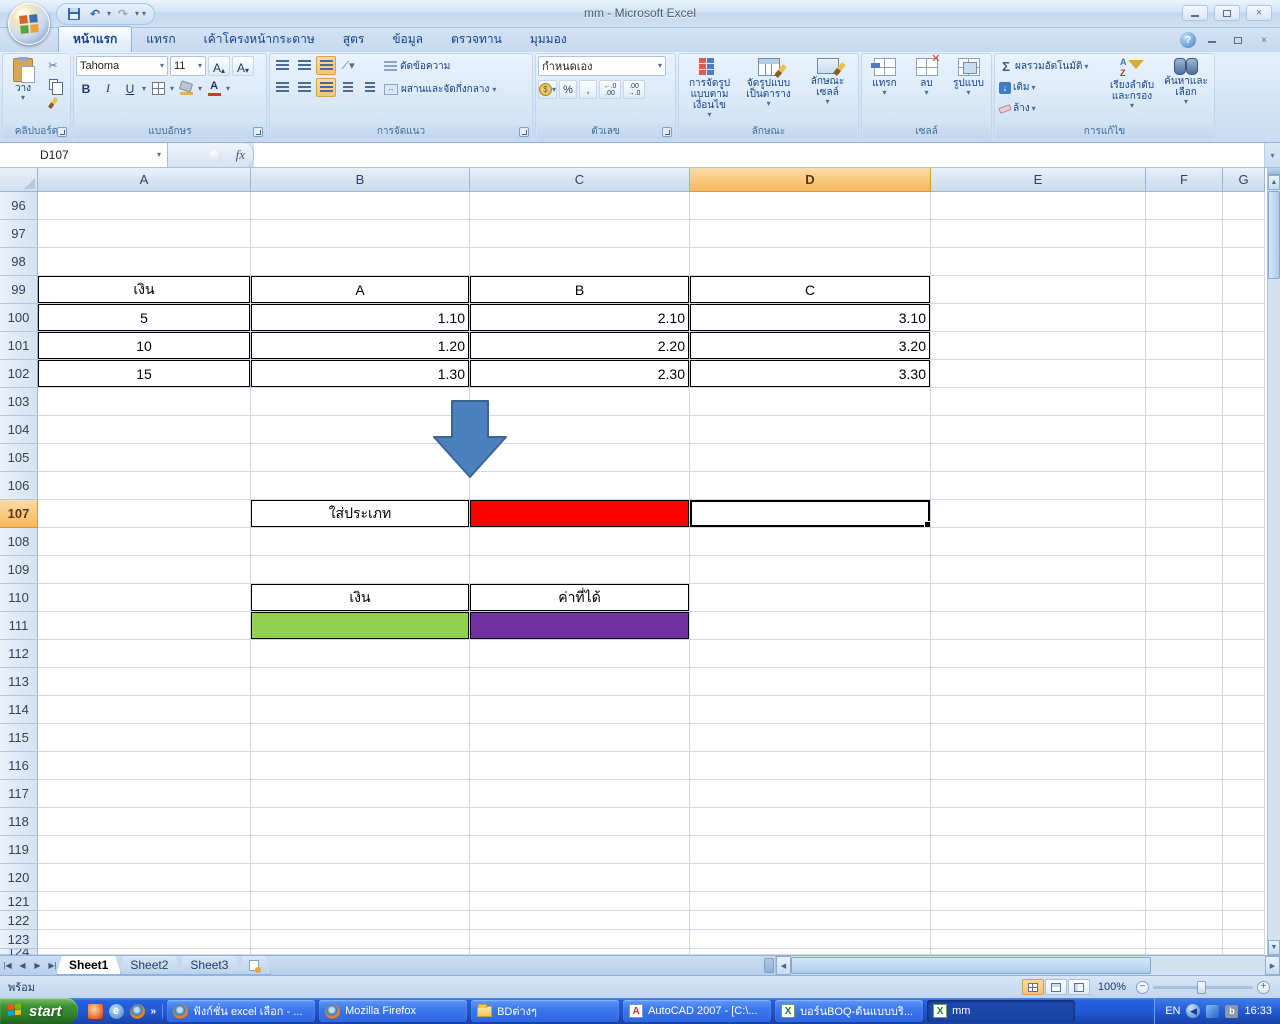 The width and height of the screenshot is (1280, 1024). What do you see at coordinates (1184, 598) in the screenshot?
I see `cell-F110` at bounding box center [1184, 598].